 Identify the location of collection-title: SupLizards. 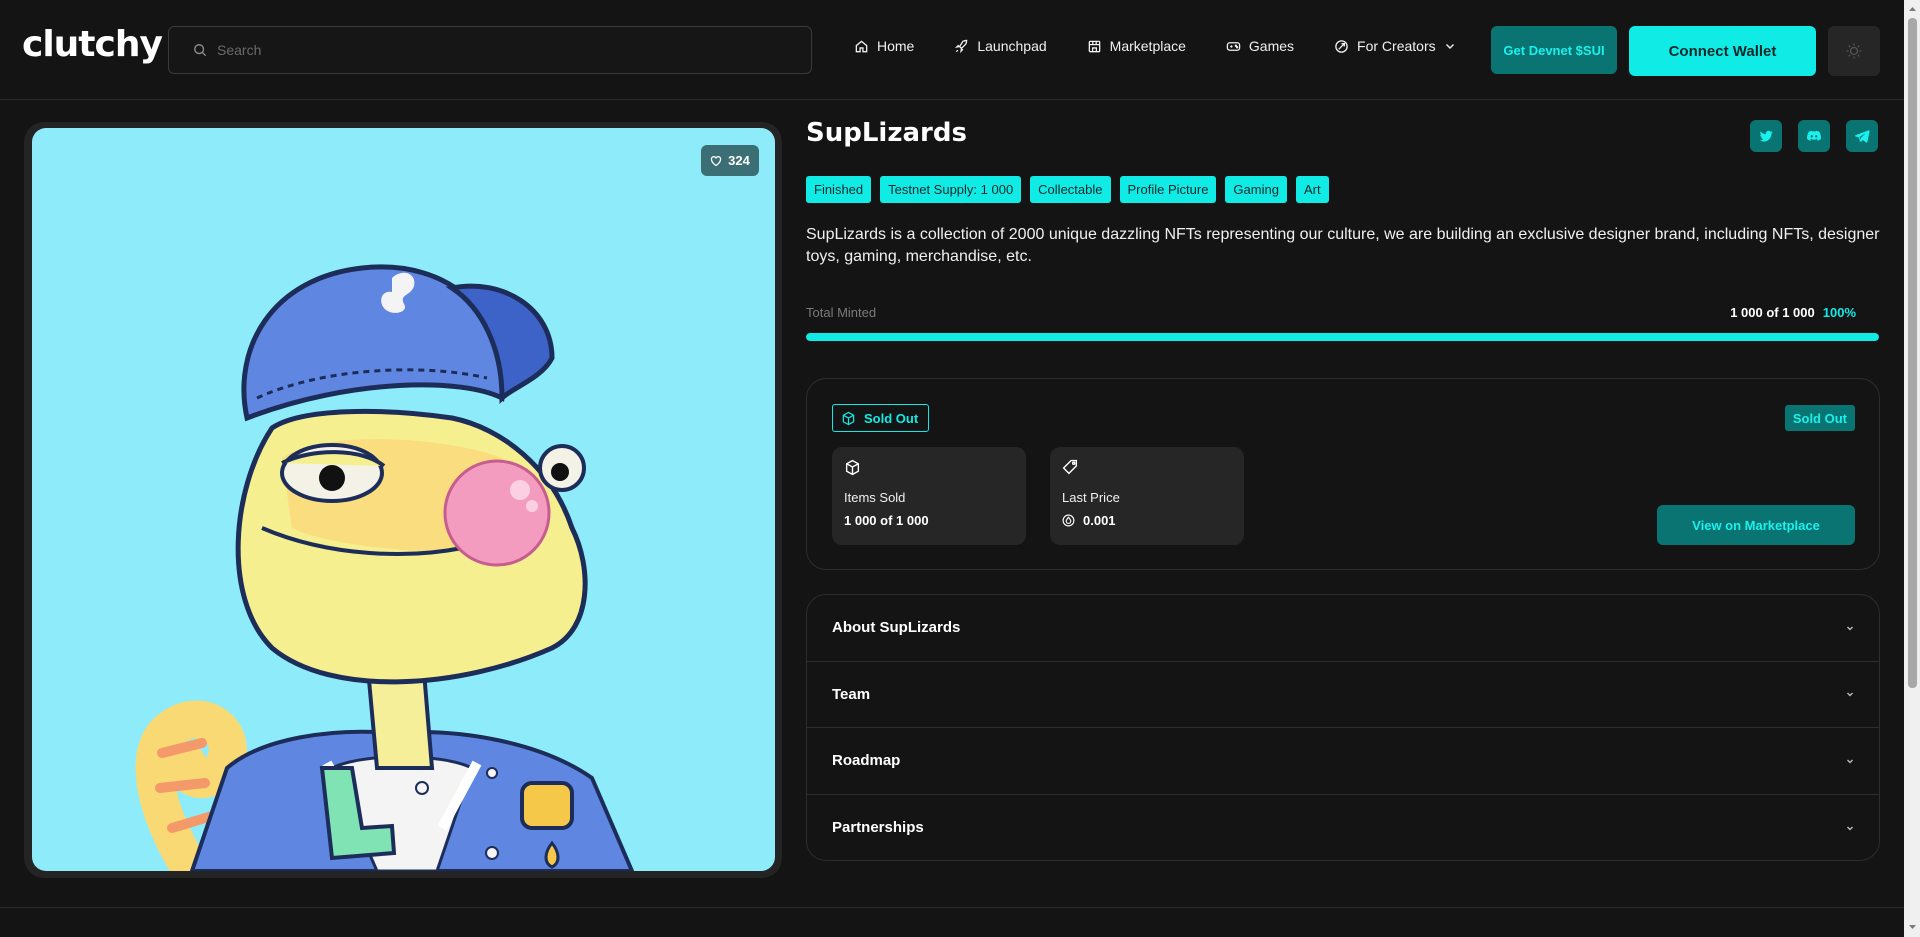
(886, 133).